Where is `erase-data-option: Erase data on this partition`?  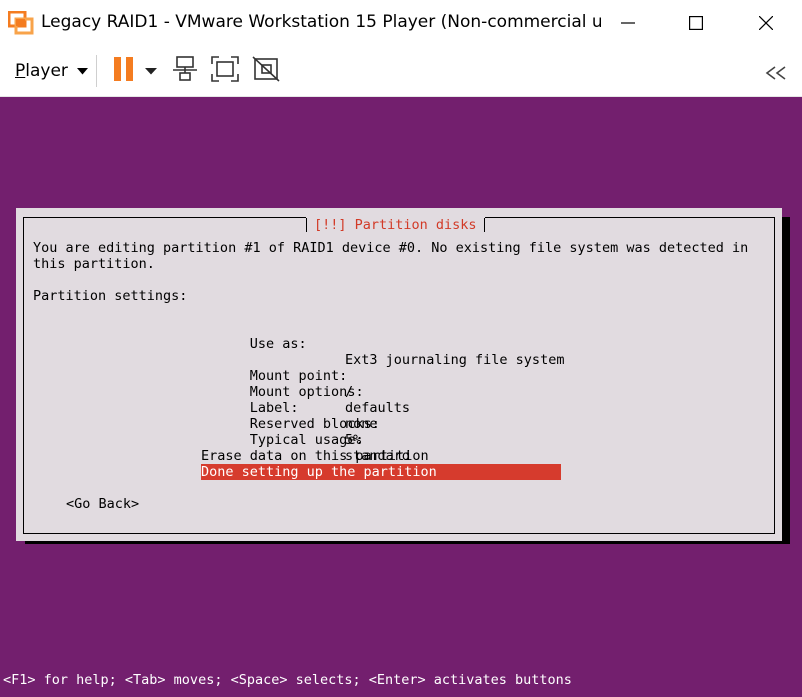
erase-data-option: Erase data on this partition is located at coordinates (381, 456).